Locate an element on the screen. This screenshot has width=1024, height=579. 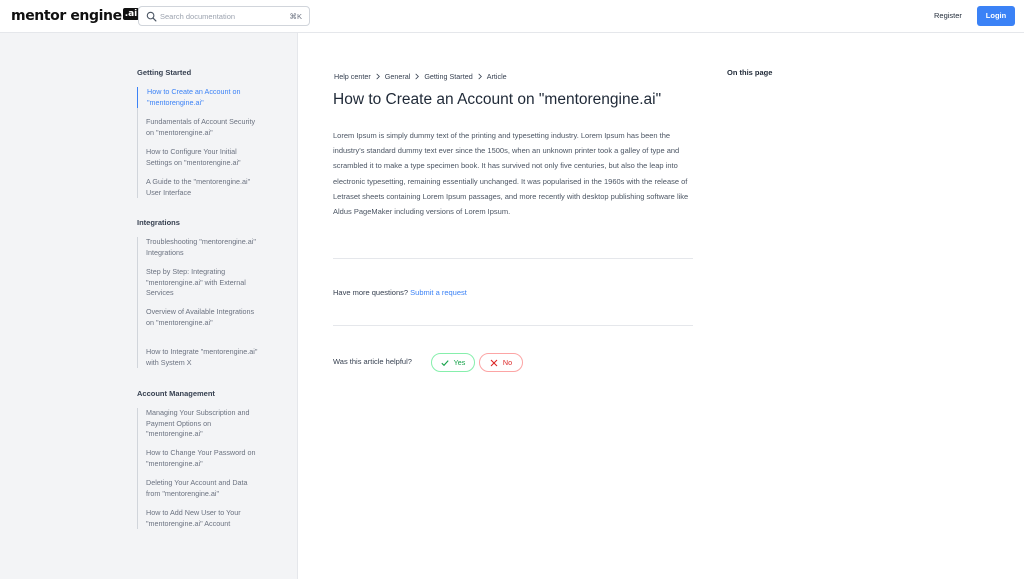
helpful-no-label: No is located at coordinates (507, 362).